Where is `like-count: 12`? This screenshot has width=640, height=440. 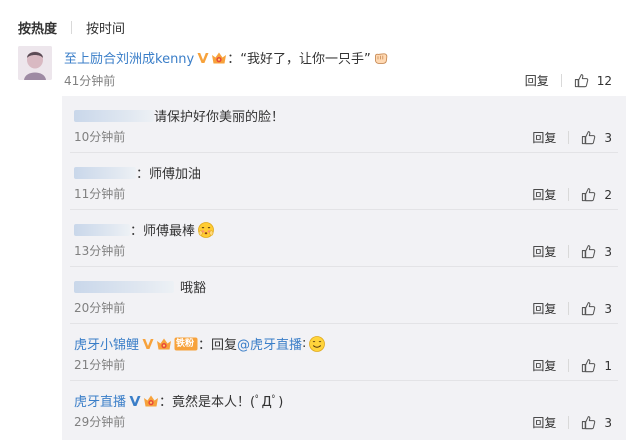 like-count: 12 is located at coordinates (604, 80).